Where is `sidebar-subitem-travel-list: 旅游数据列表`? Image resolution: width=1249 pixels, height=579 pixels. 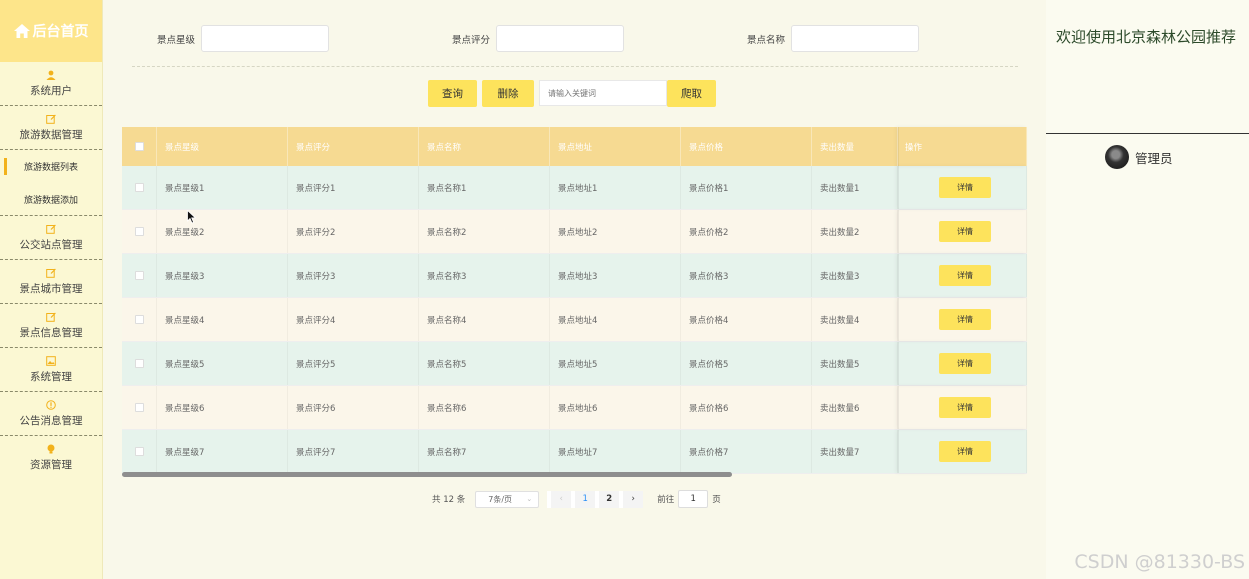
sidebar-subitem-travel-list: 旅游数据列表 is located at coordinates (51, 166).